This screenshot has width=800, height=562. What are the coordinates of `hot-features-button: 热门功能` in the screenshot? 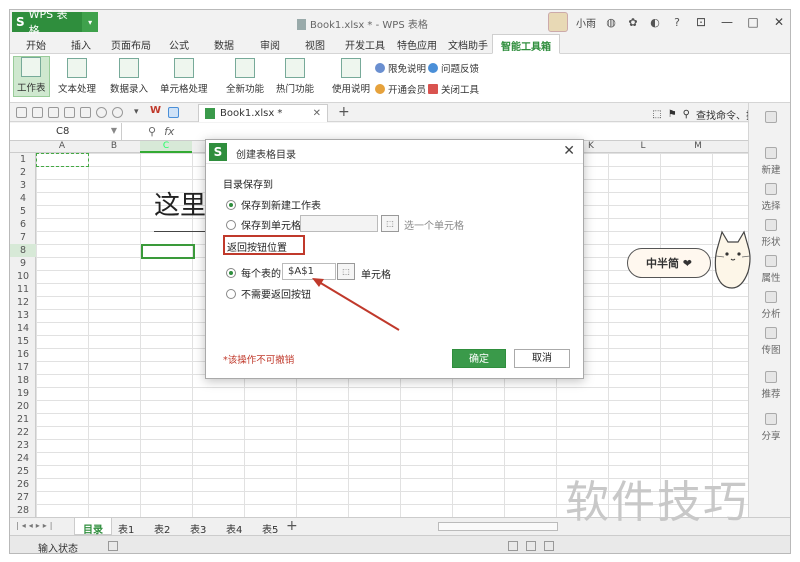 It's located at (295, 76).